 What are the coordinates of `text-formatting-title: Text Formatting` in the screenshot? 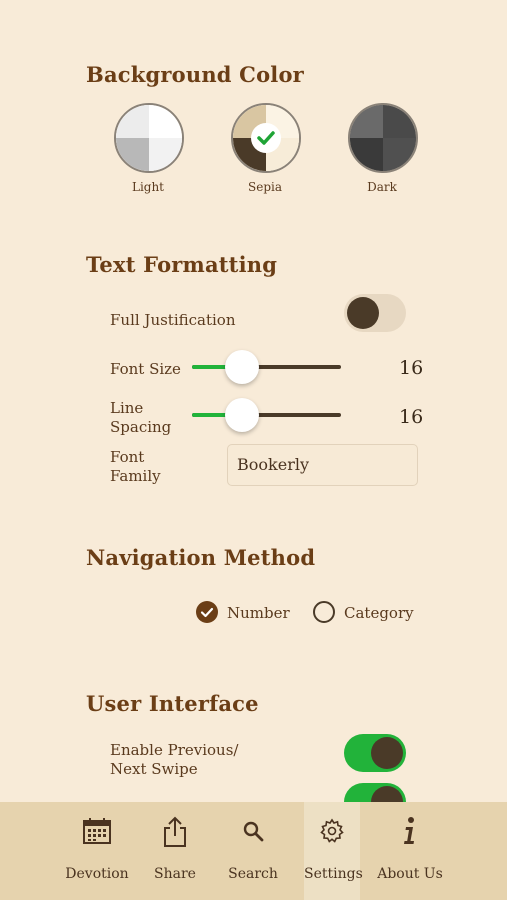 It's located at (182, 264).